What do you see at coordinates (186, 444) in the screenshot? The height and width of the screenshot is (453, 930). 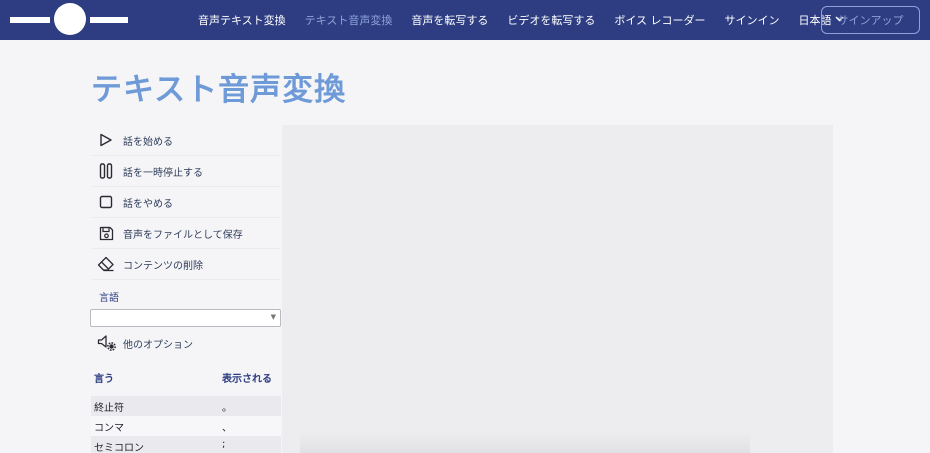 I see `table-row: セミコロン ;` at bounding box center [186, 444].